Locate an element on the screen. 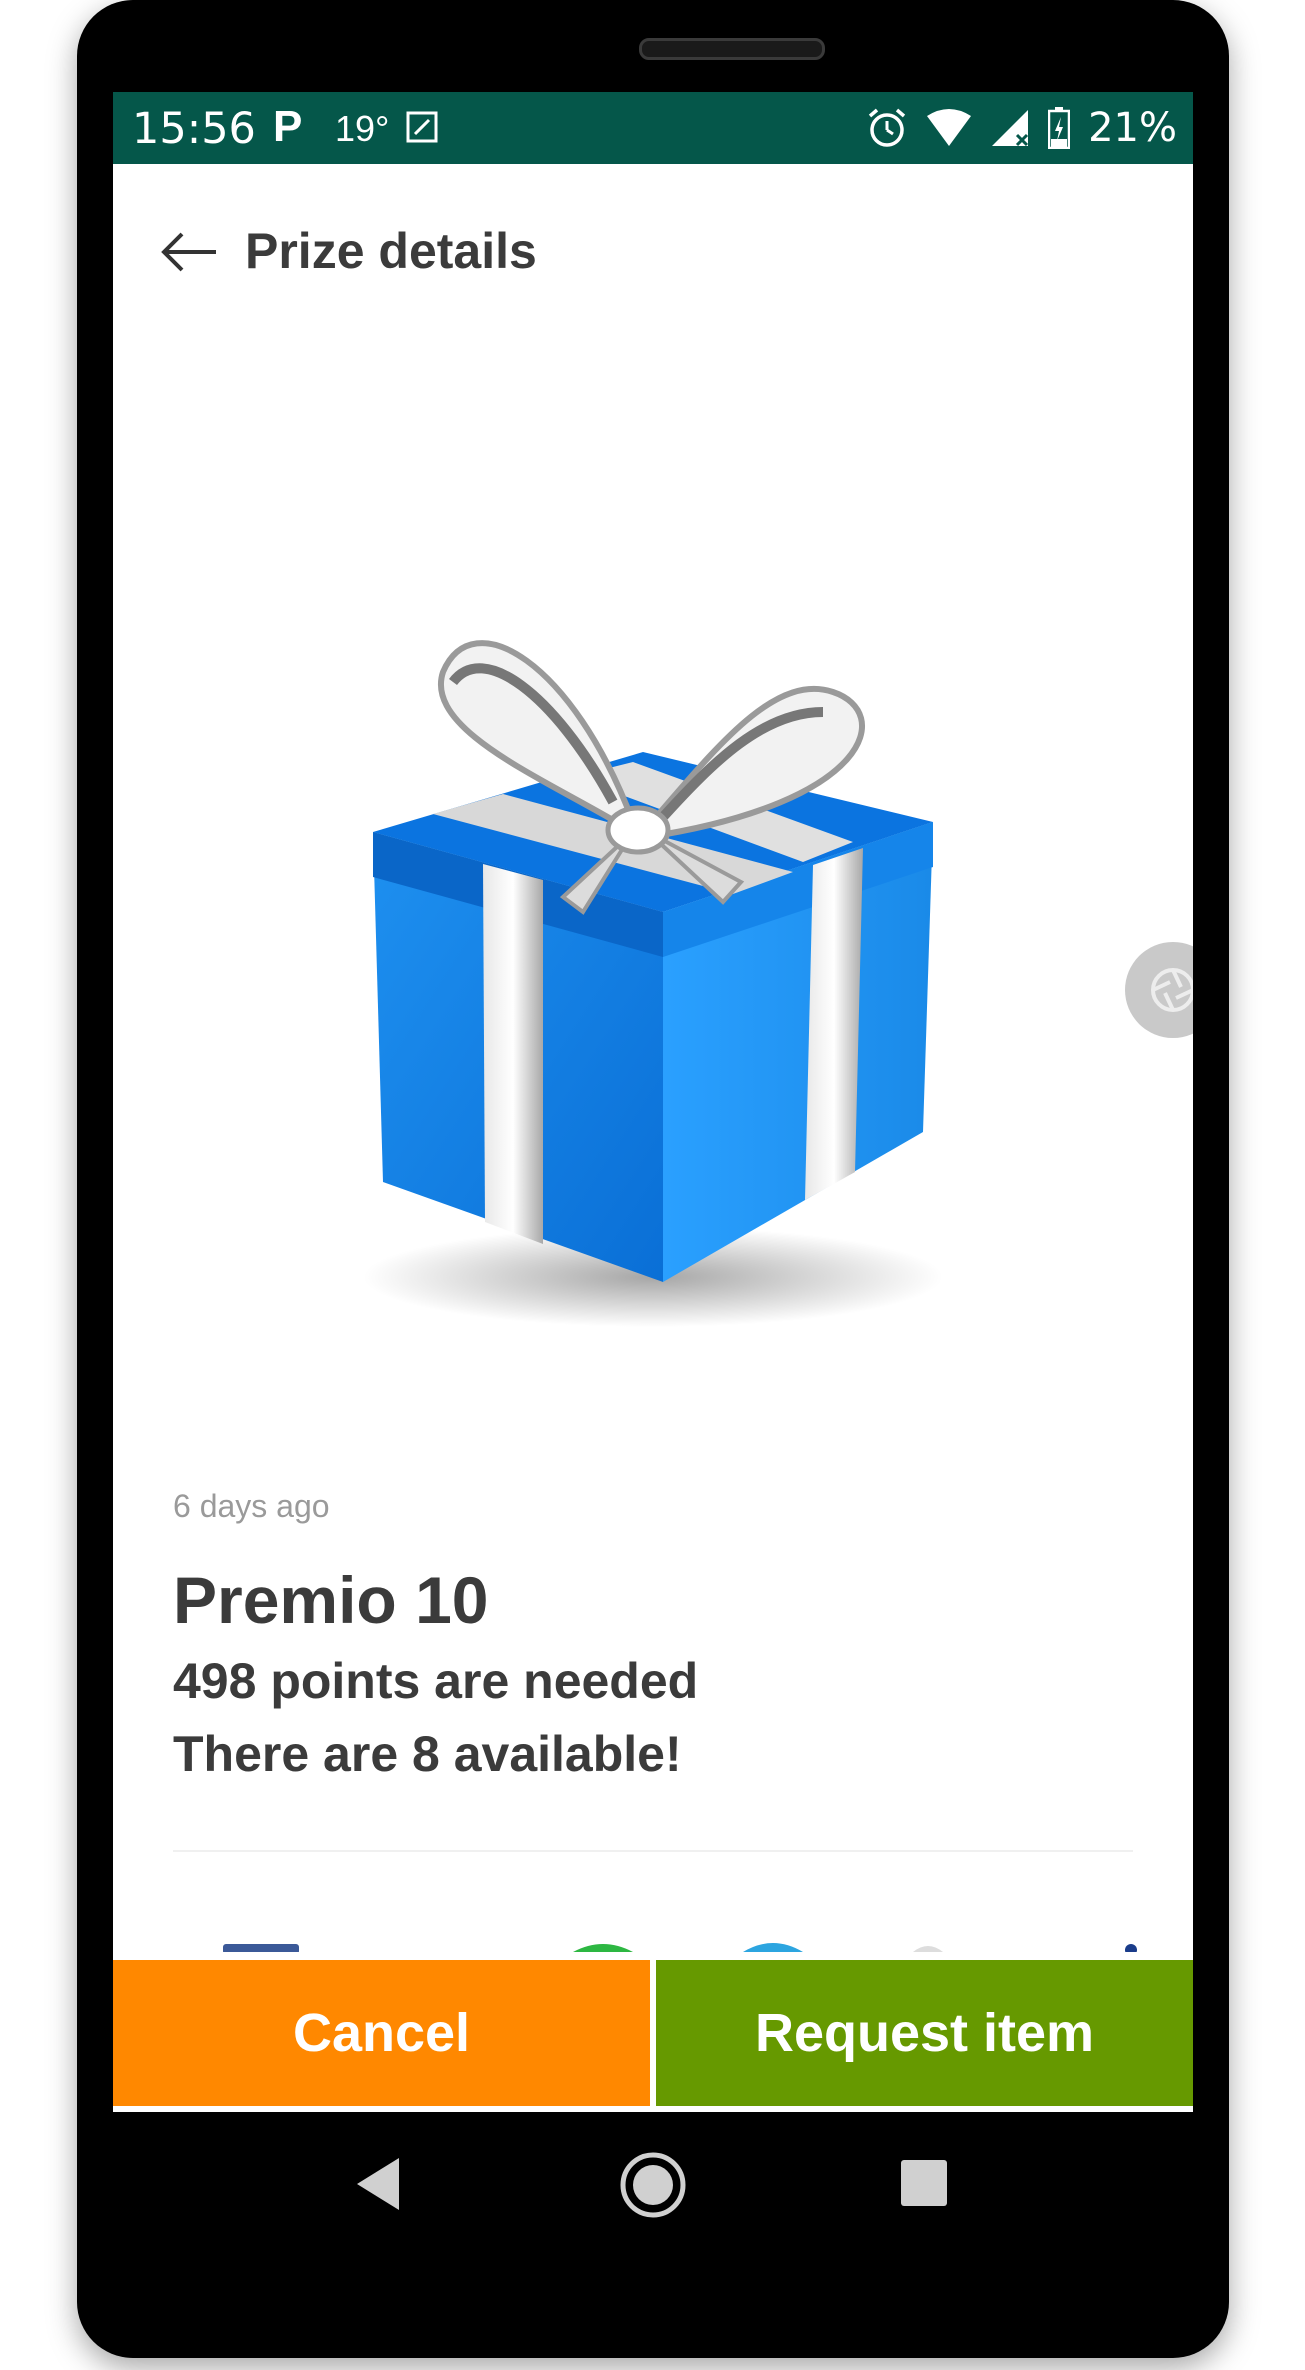  back-button is located at coordinates (189, 252).